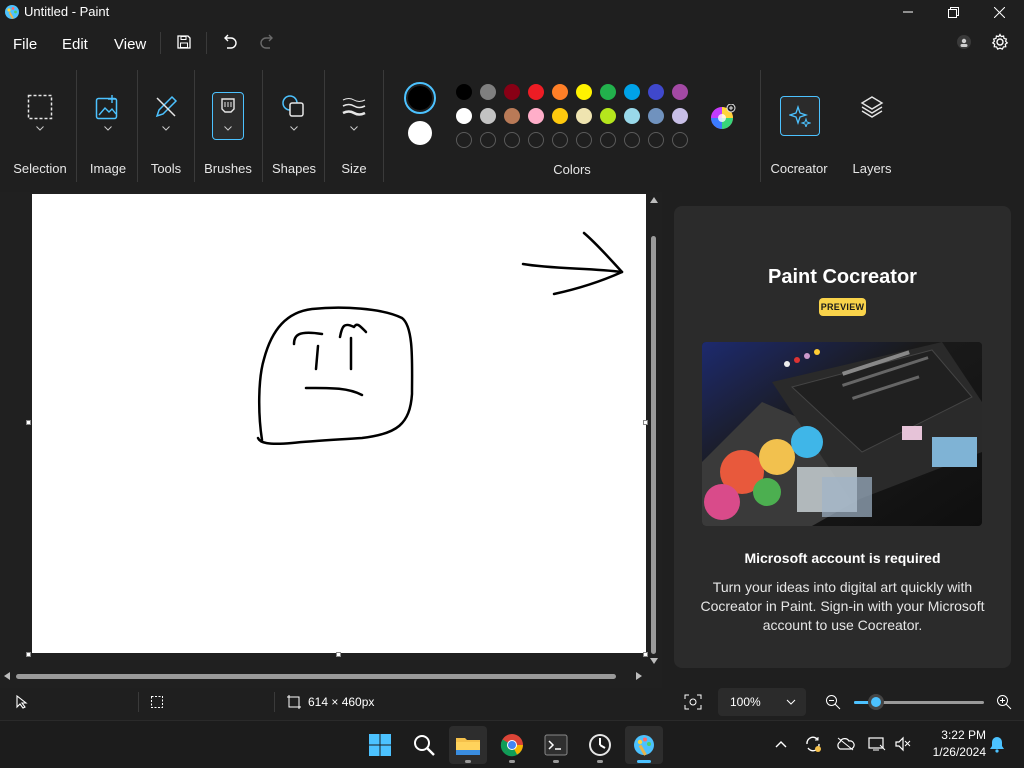  What do you see at coordinates (872, 128) in the screenshot?
I see `layers-group: Layers` at bounding box center [872, 128].